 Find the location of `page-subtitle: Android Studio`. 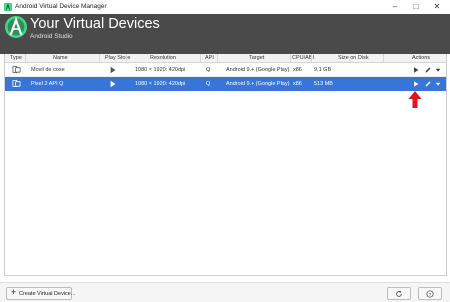

page-subtitle: Android Studio is located at coordinates (51, 36).